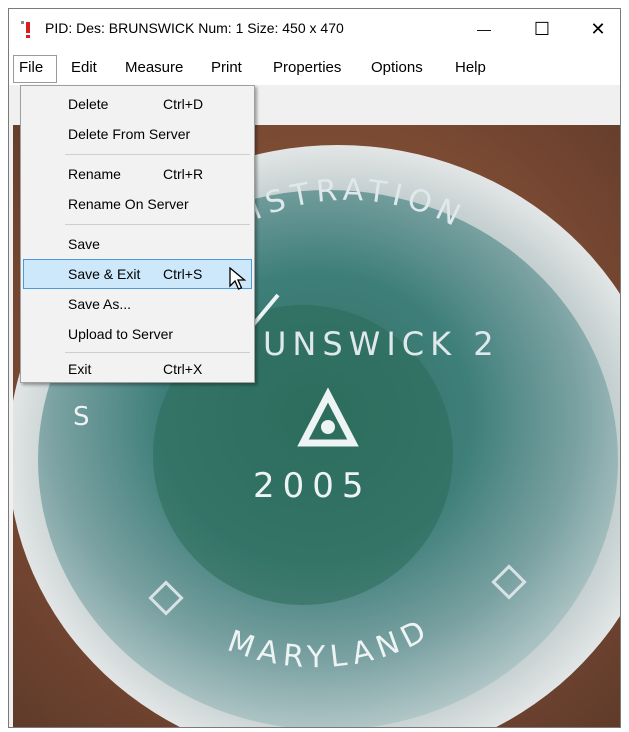 The height and width of the screenshot is (732, 629). I want to click on menu-help: Help, so click(470, 67).